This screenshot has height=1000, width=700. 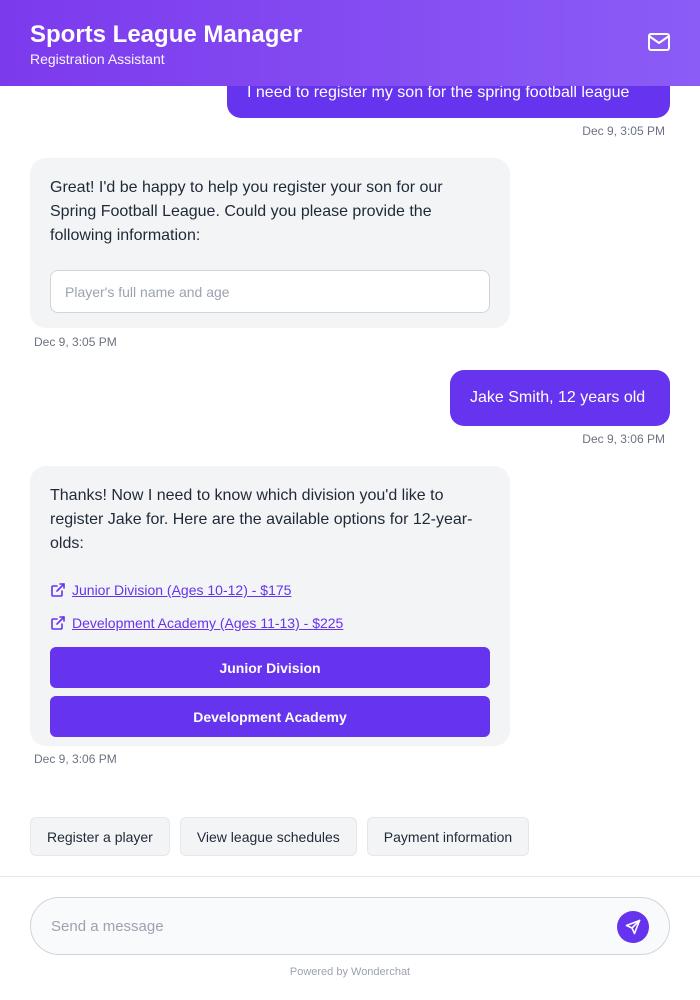 What do you see at coordinates (166, 34) in the screenshot?
I see `app-title: Sports League Manager` at bounding box center [166, 34].